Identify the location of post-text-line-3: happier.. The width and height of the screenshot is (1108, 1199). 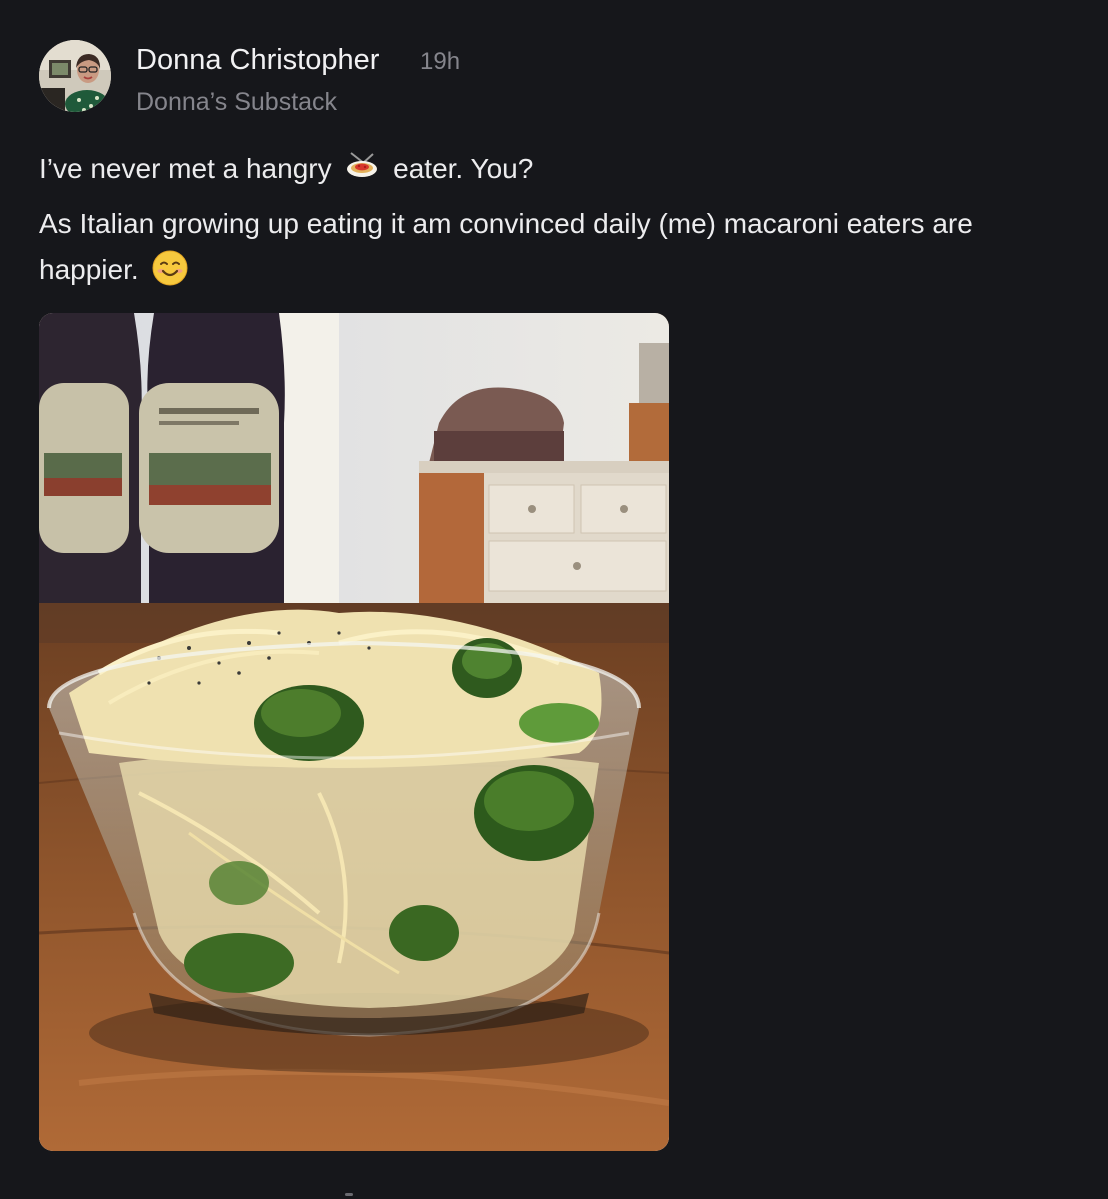
(116, 271).